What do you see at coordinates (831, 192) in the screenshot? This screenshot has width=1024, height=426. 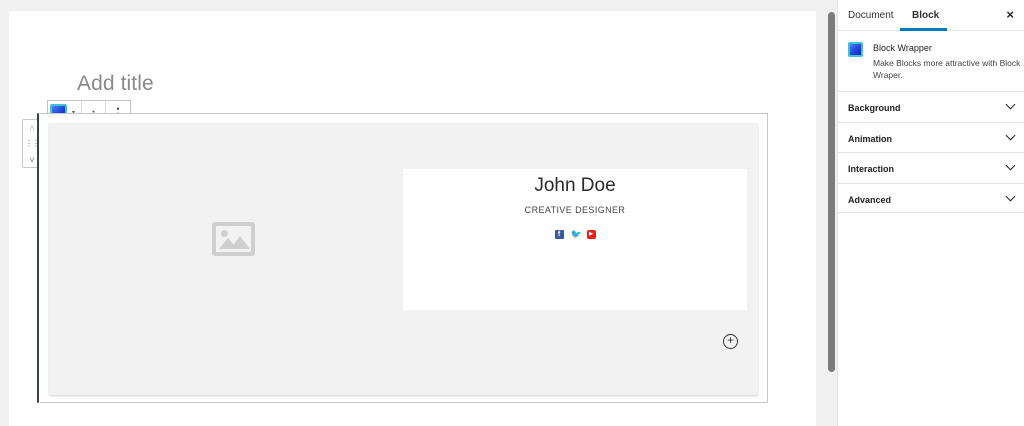 I see `scrollbar-thumb` at bounding box center [831, 192].